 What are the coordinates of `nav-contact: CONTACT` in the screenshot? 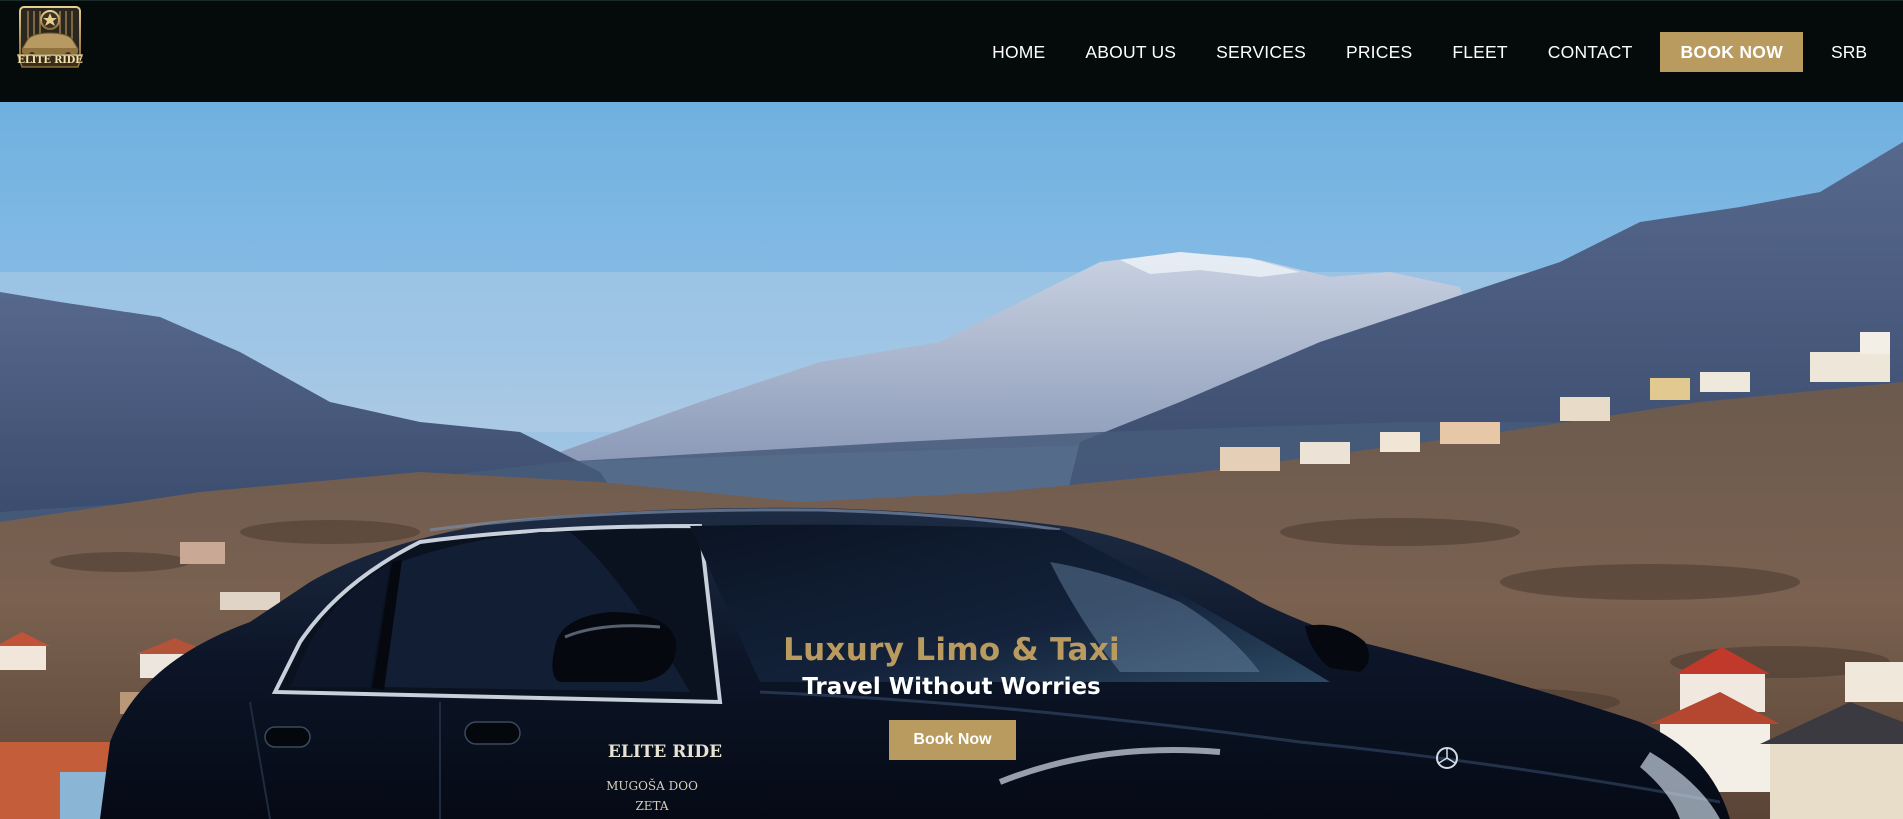 It's located at (1590, 52).